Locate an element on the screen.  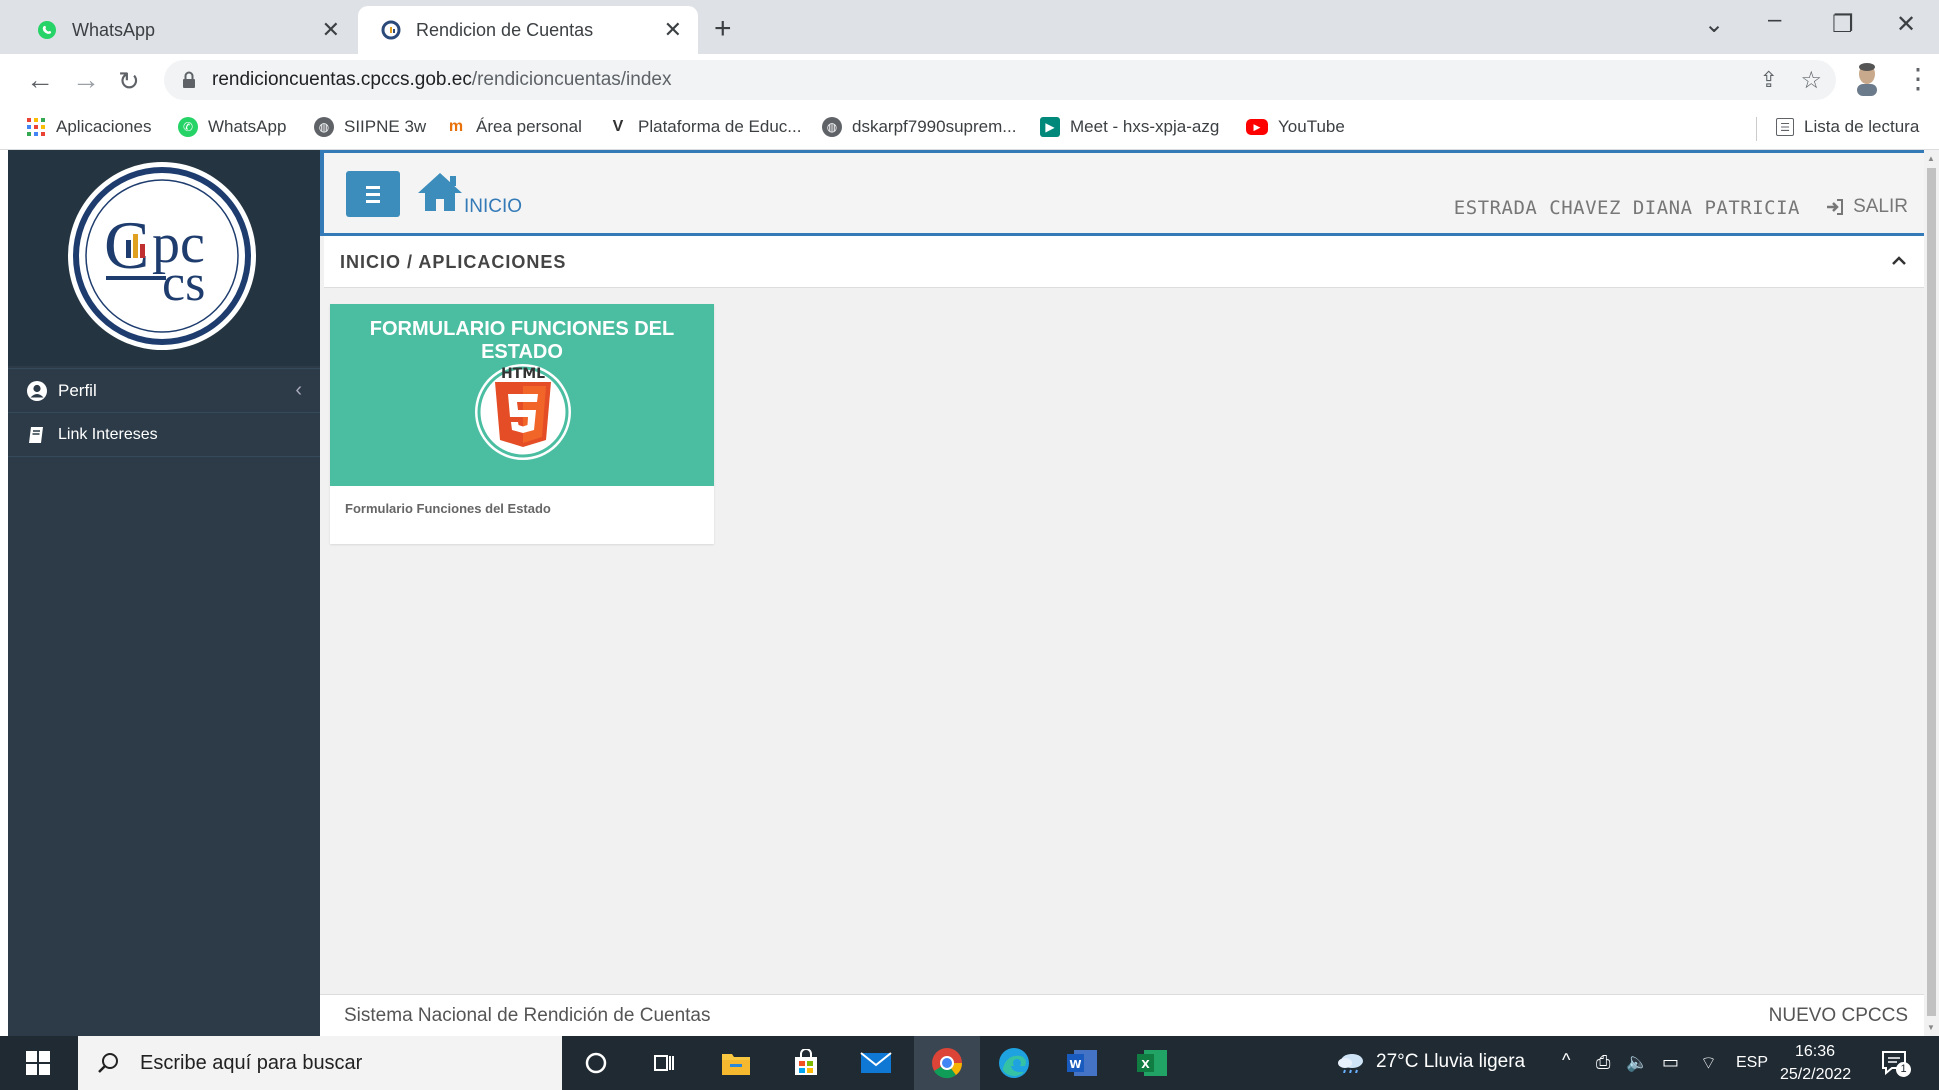
tab-title: Rendicion de Cuentas is located at coordinates (505, 29).